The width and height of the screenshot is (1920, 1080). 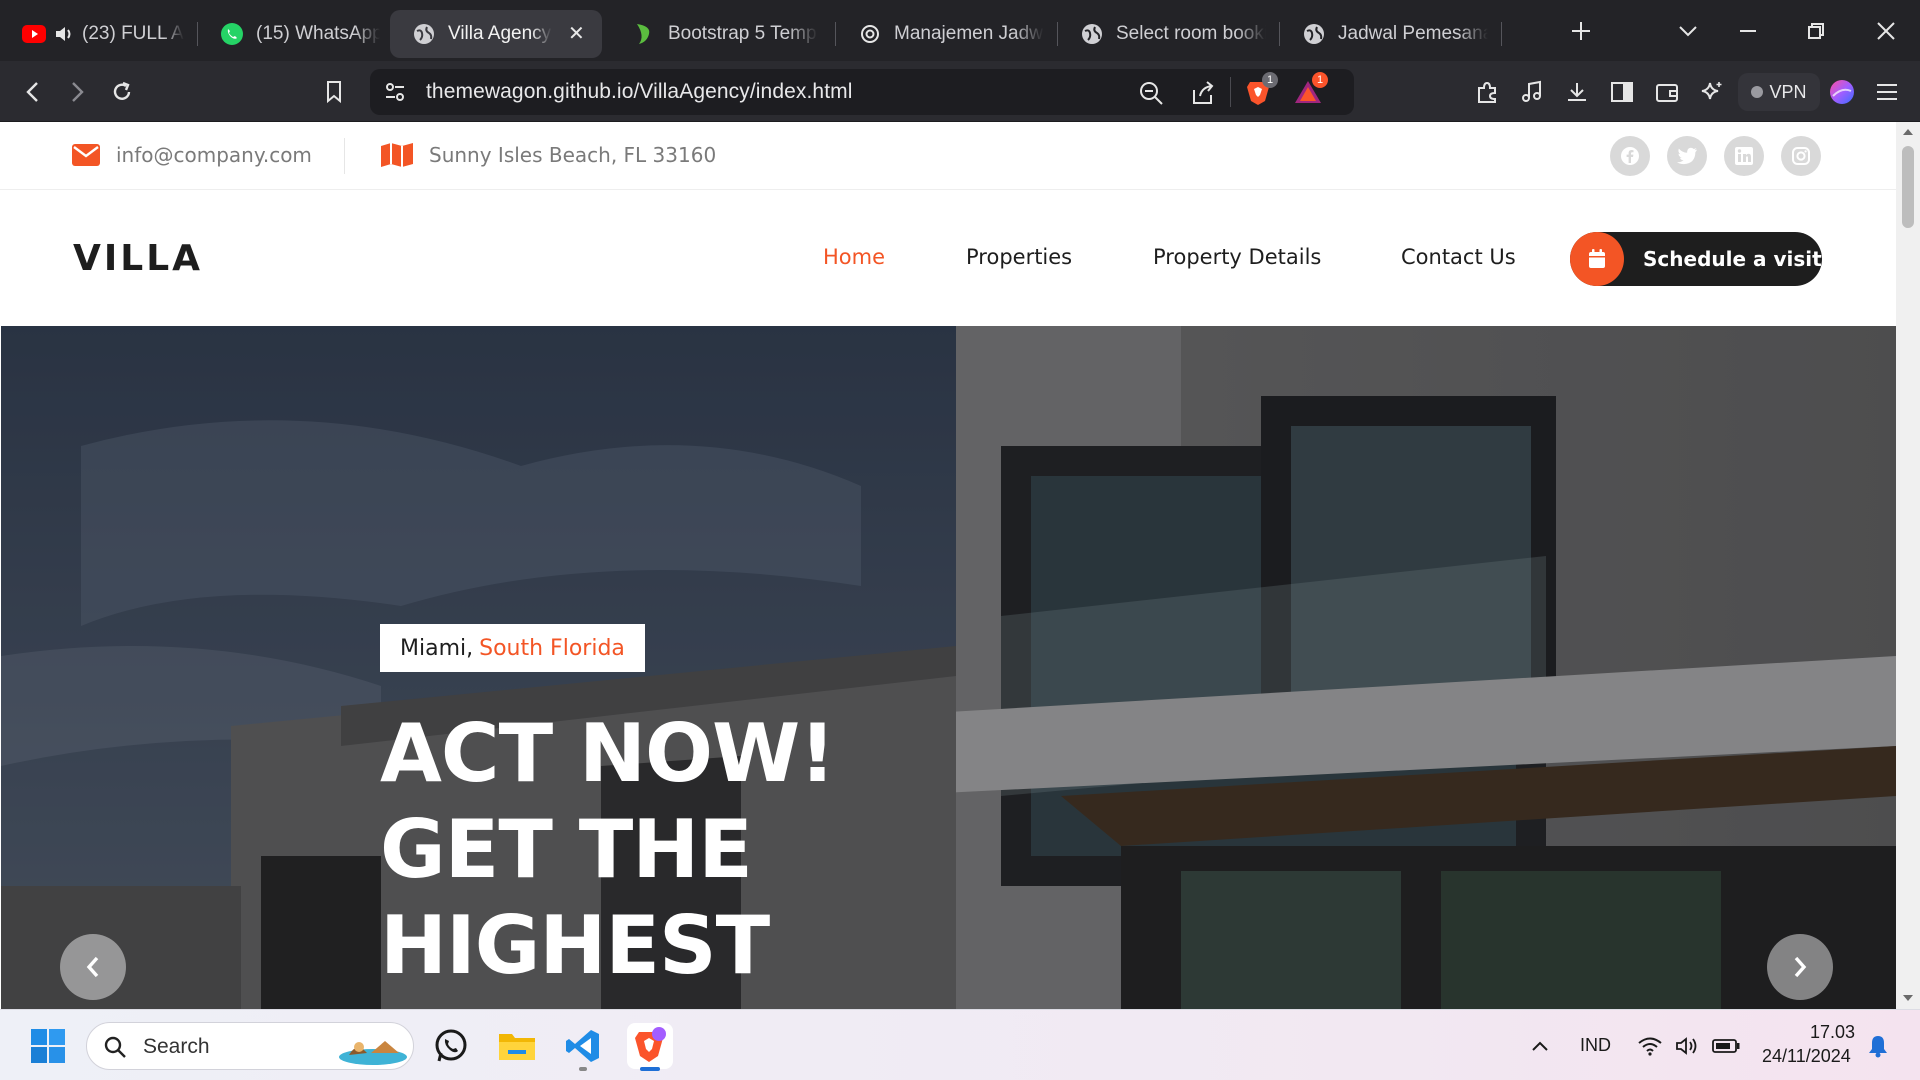 I want to click on calendar-icon, so click(x=1597, y=259).